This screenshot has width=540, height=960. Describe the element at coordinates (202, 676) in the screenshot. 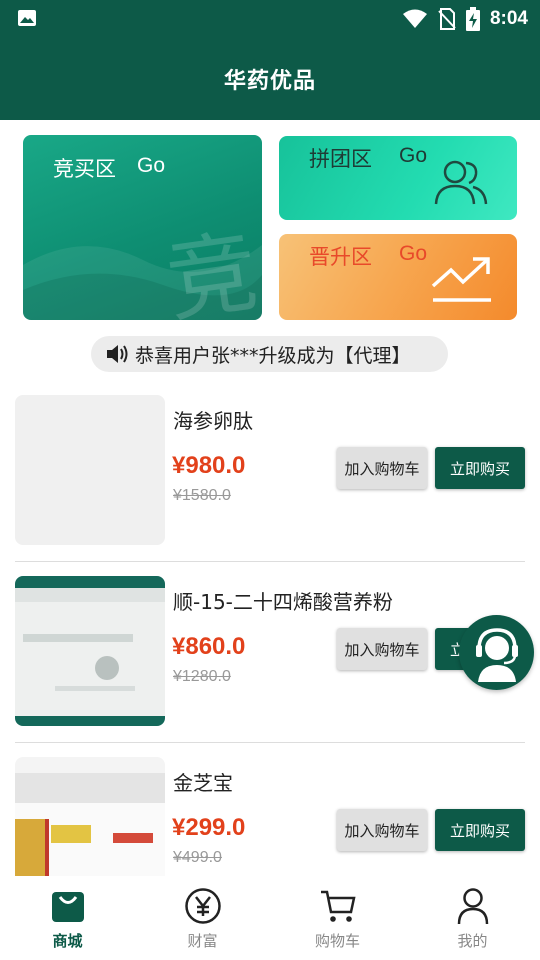

I see `product-original-price: ¥1280.0` at that location.